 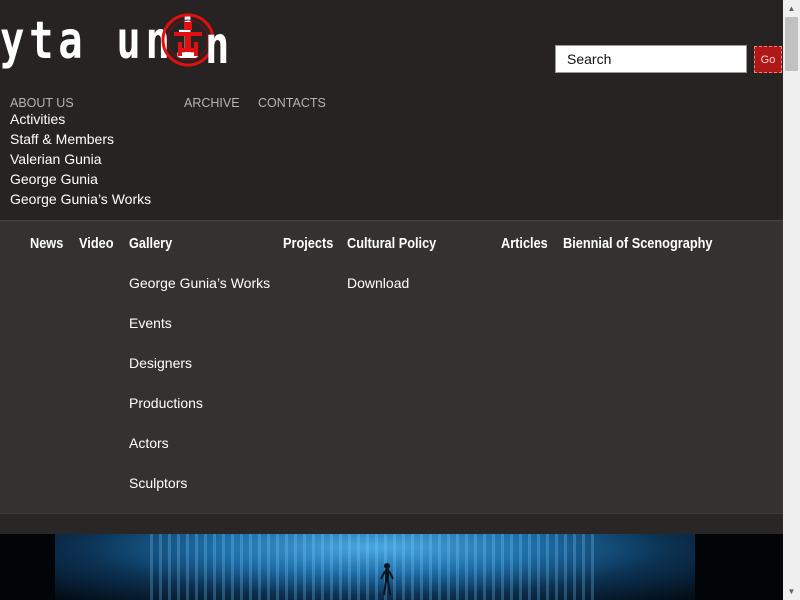 I want to click on gallery-sub-george-gunia-works: George Gunia’s Works, so click(x=199, y=283).